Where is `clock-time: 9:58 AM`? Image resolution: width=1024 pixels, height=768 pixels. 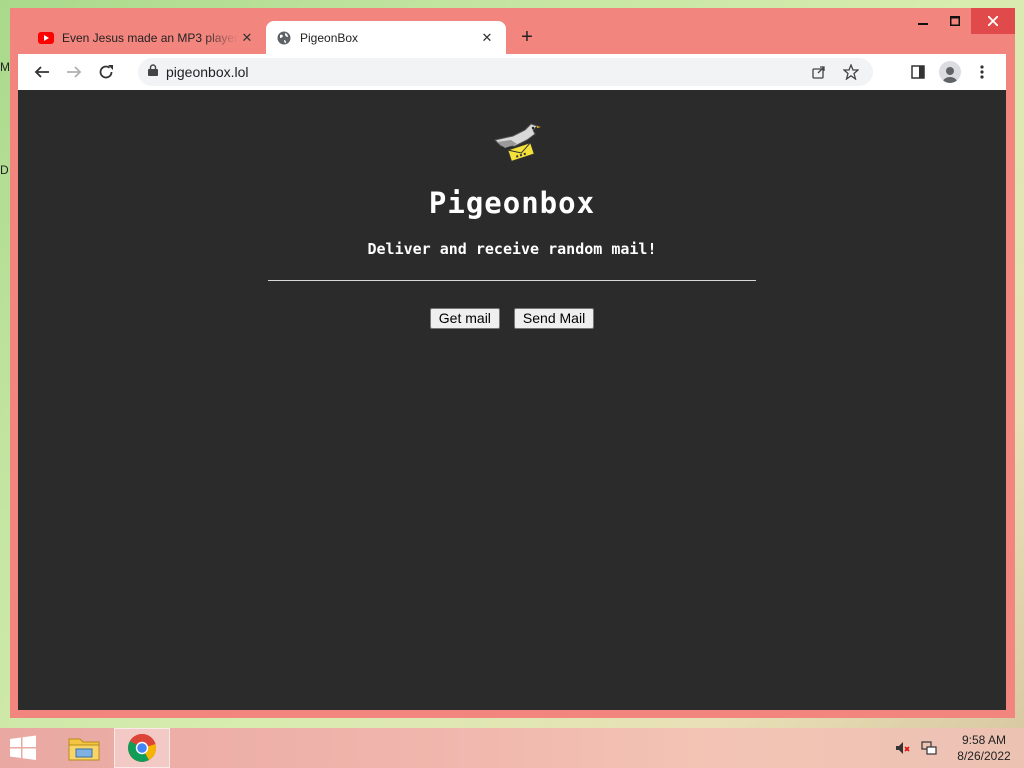
clock-time: 9:58 AM is located at coordinates (984, 740).